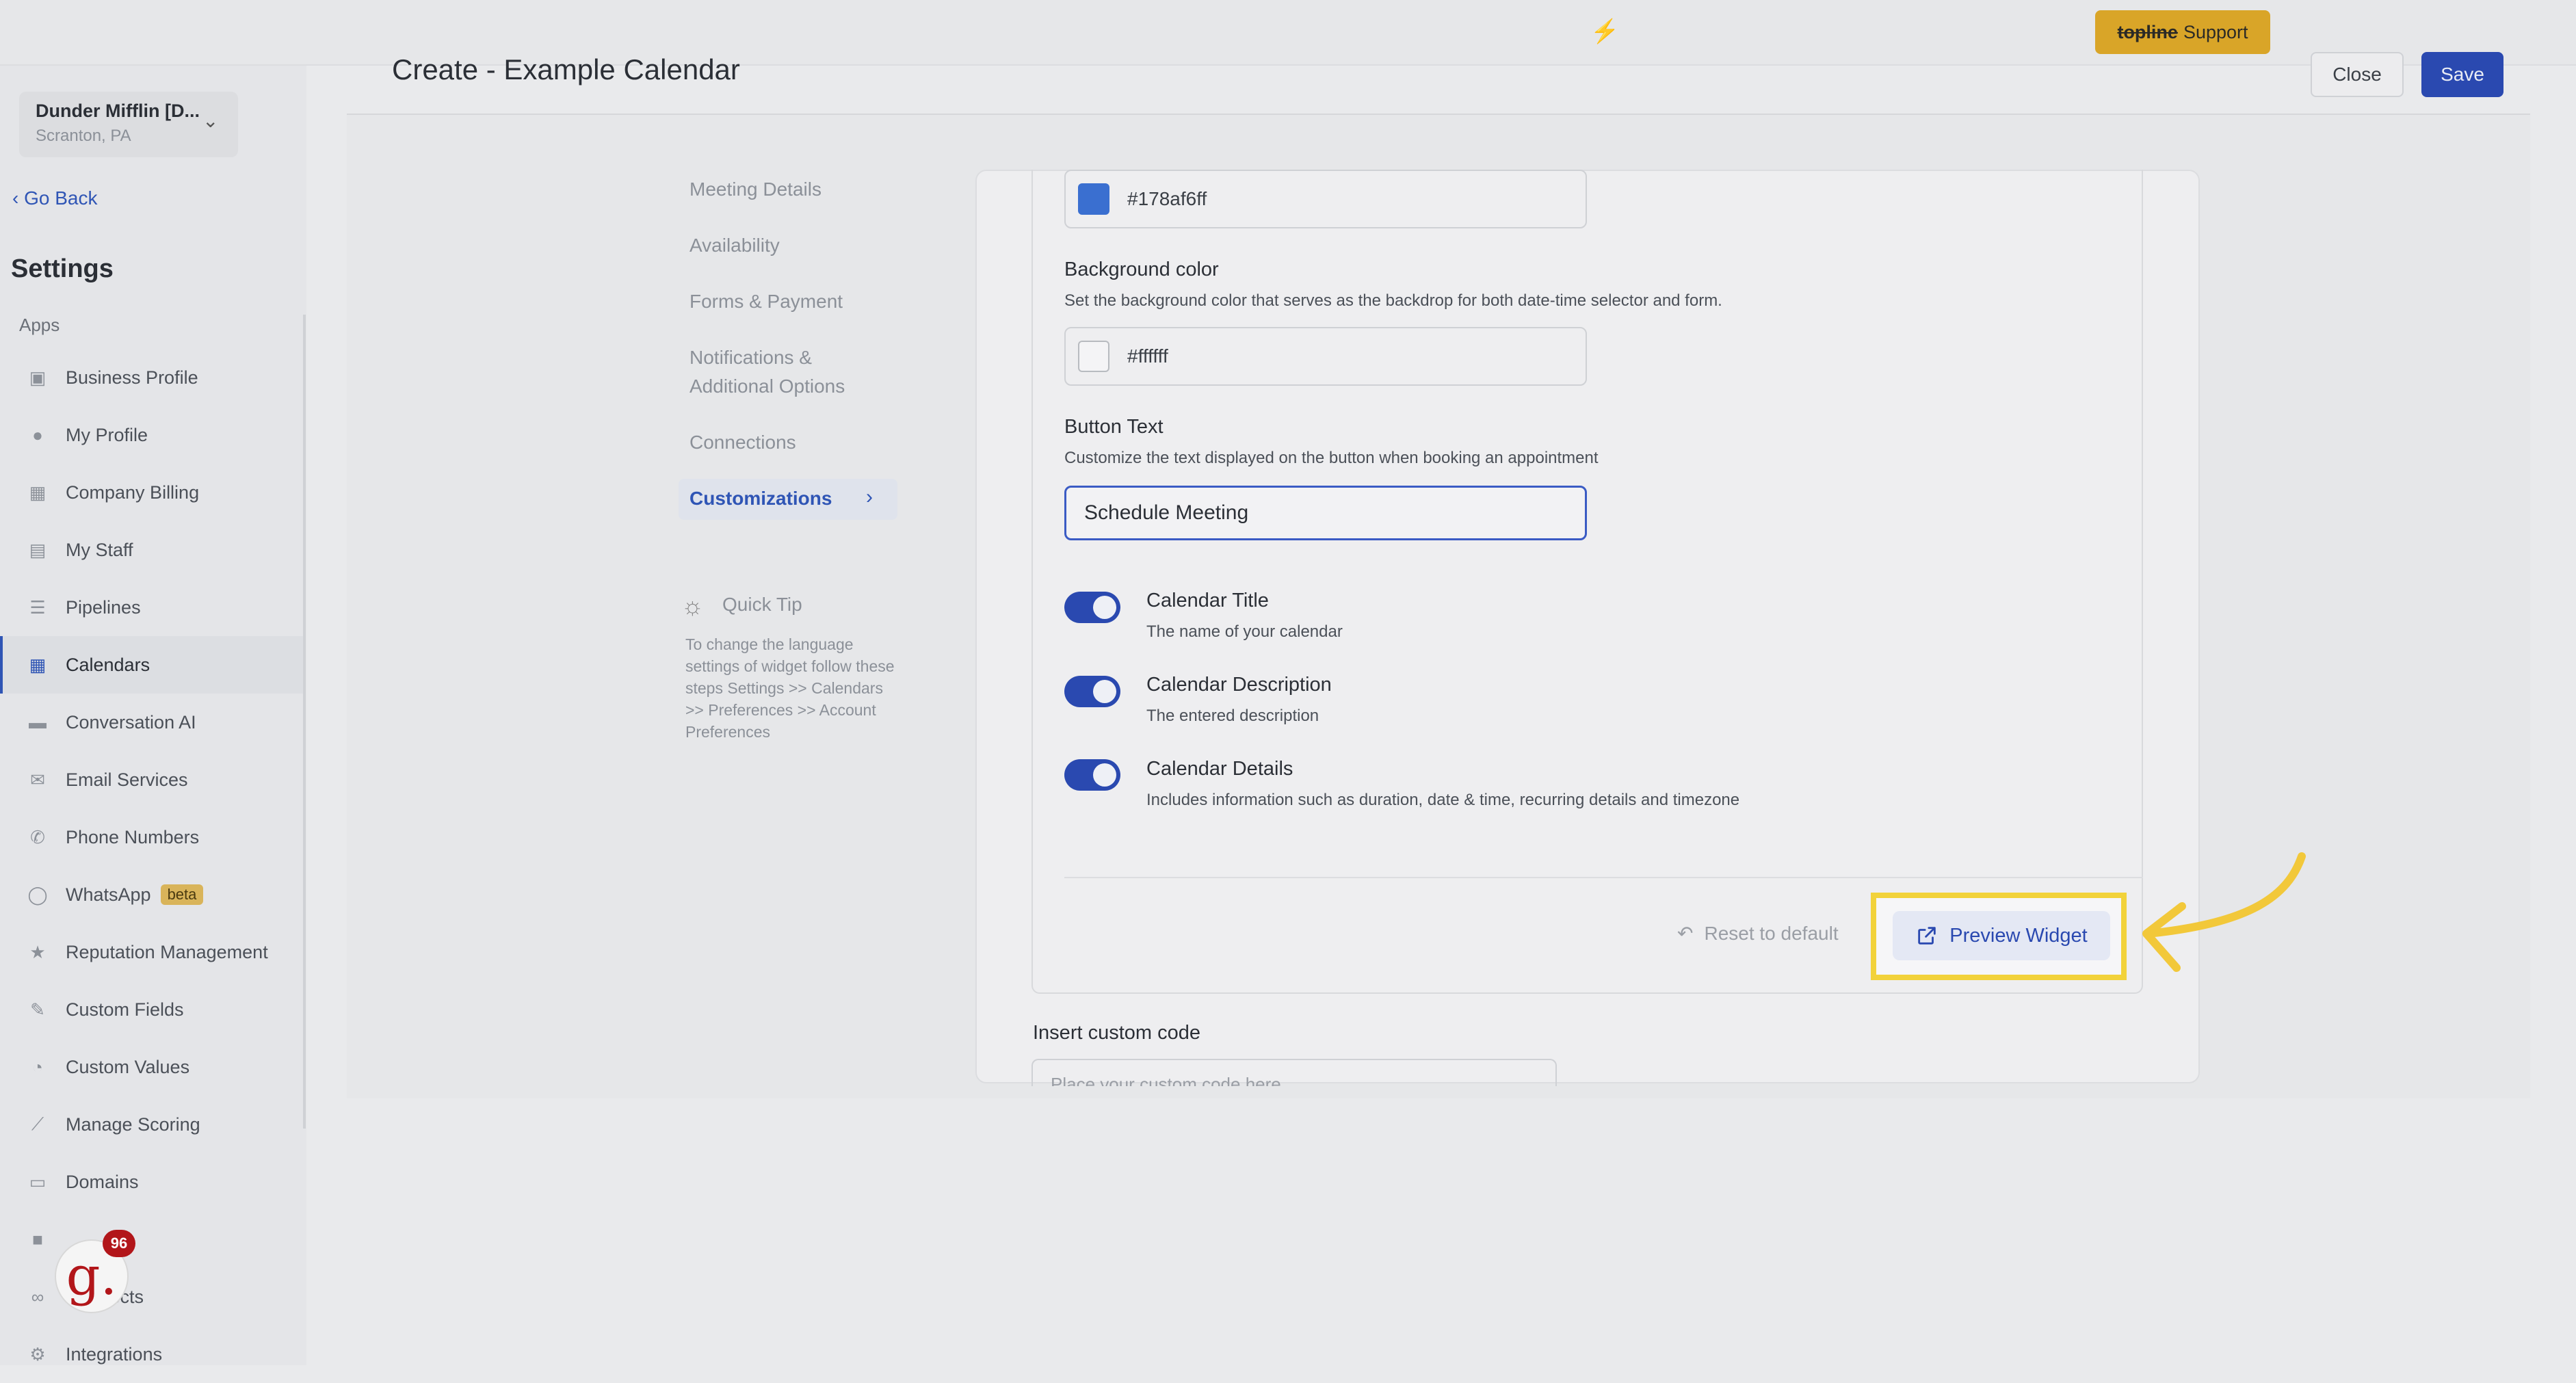 The width and height of the screenshot is (2576, 1383). Describe the element at coordinates (151, 894) in the screenshot. I see `sidebar-item-whatsapp: ◯ WhatsApp beta` at that location.